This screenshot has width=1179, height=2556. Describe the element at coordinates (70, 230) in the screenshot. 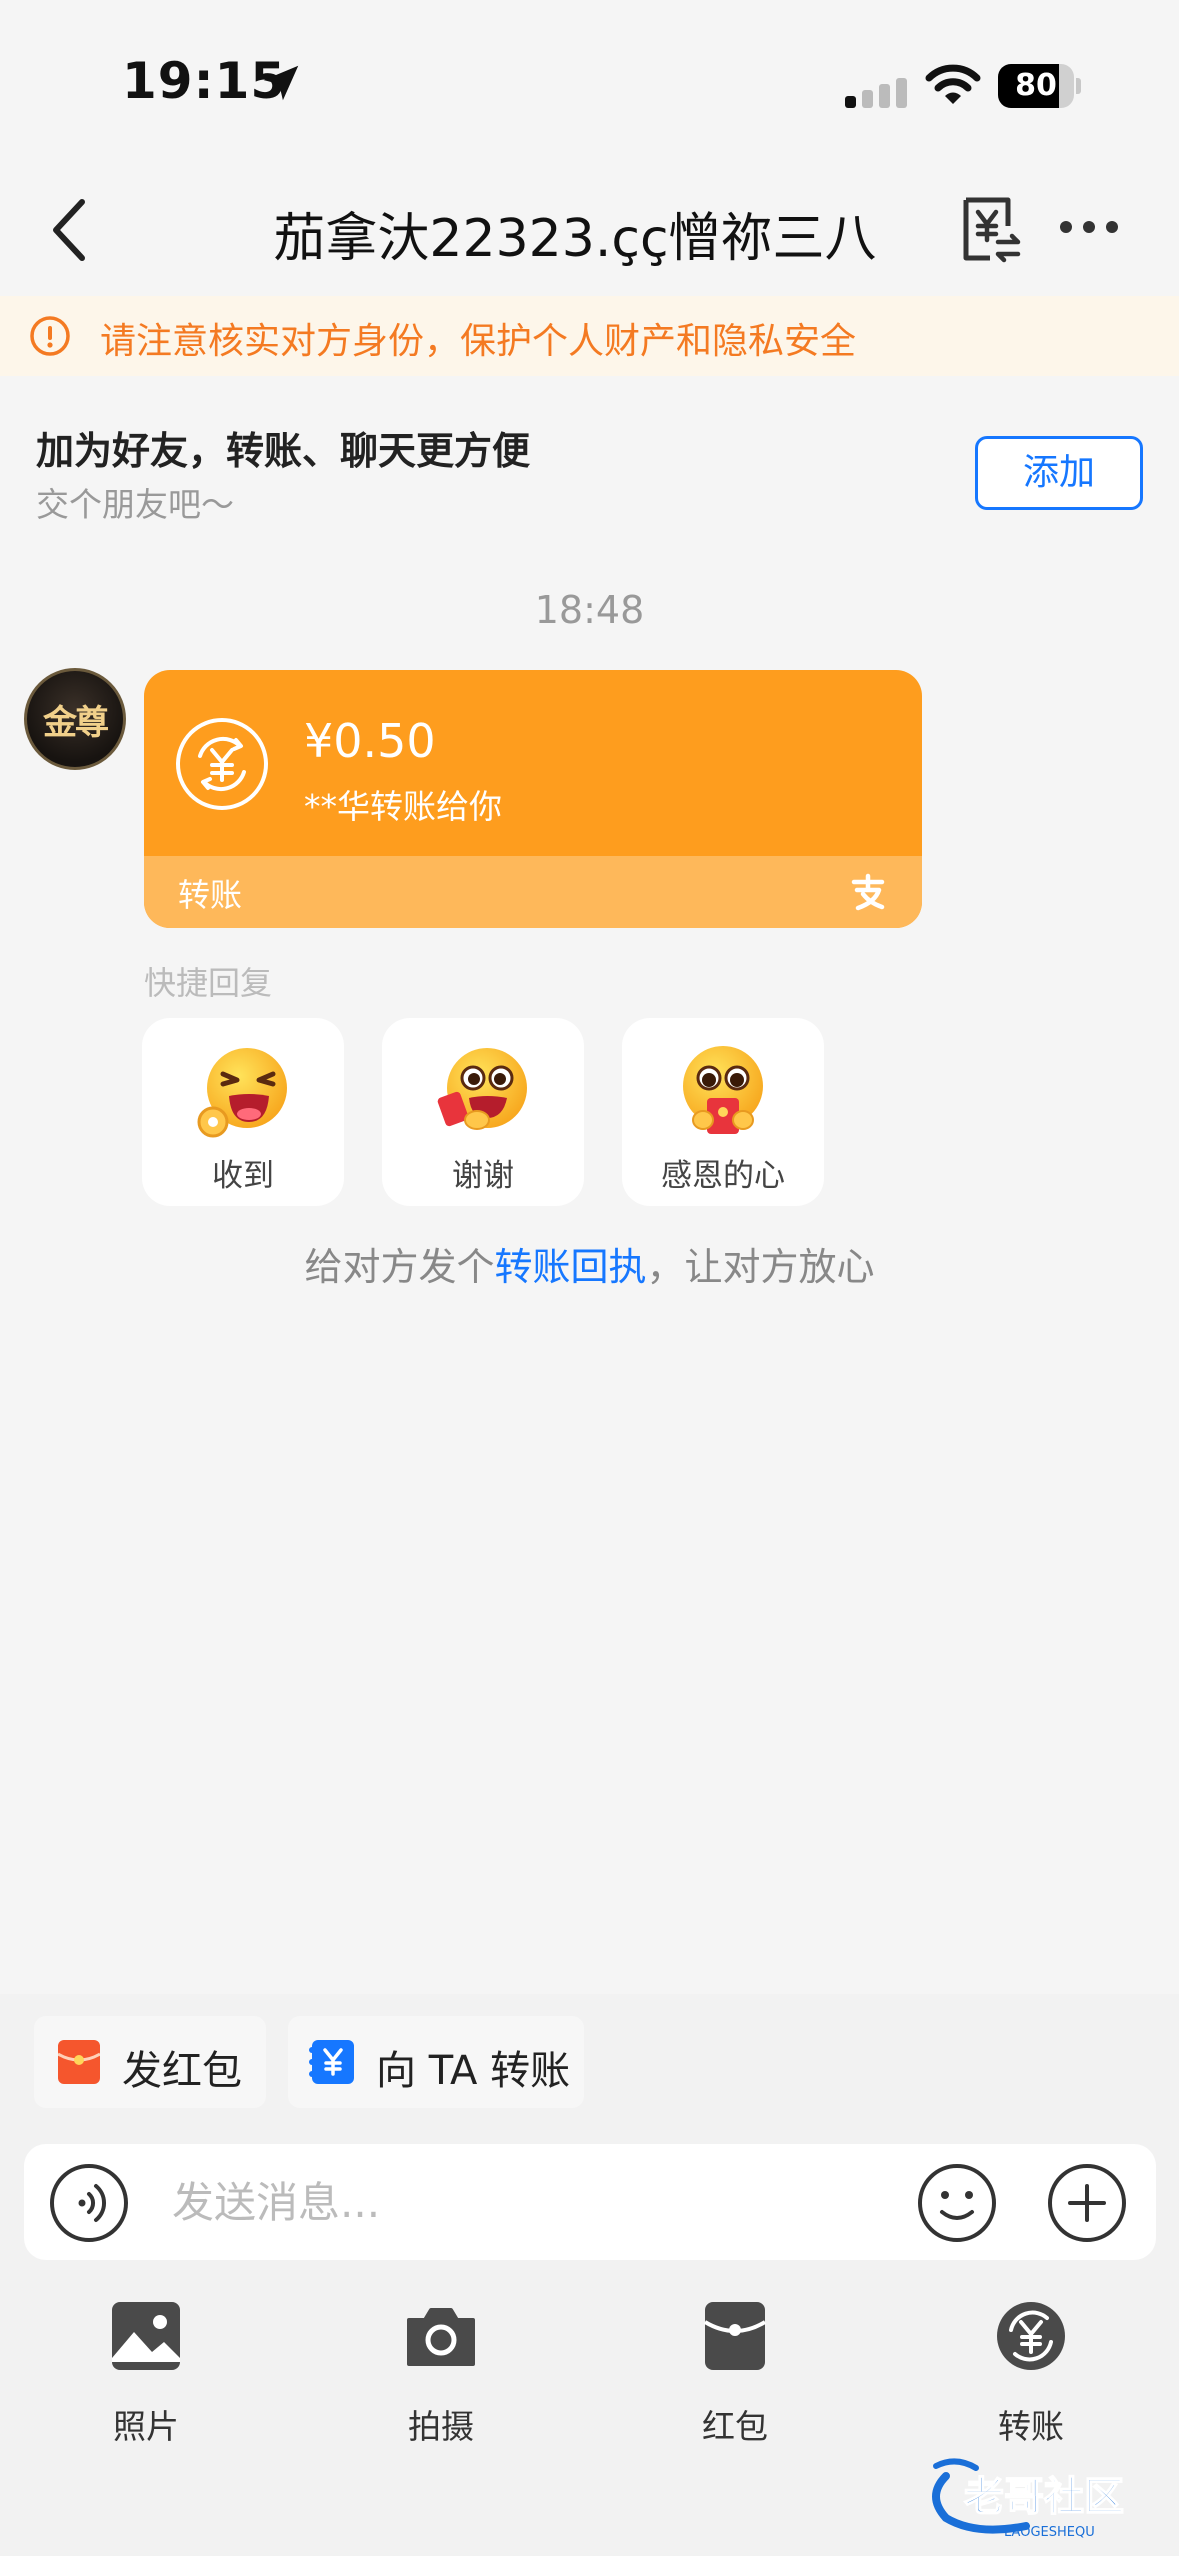

I see `back-button` at that location.